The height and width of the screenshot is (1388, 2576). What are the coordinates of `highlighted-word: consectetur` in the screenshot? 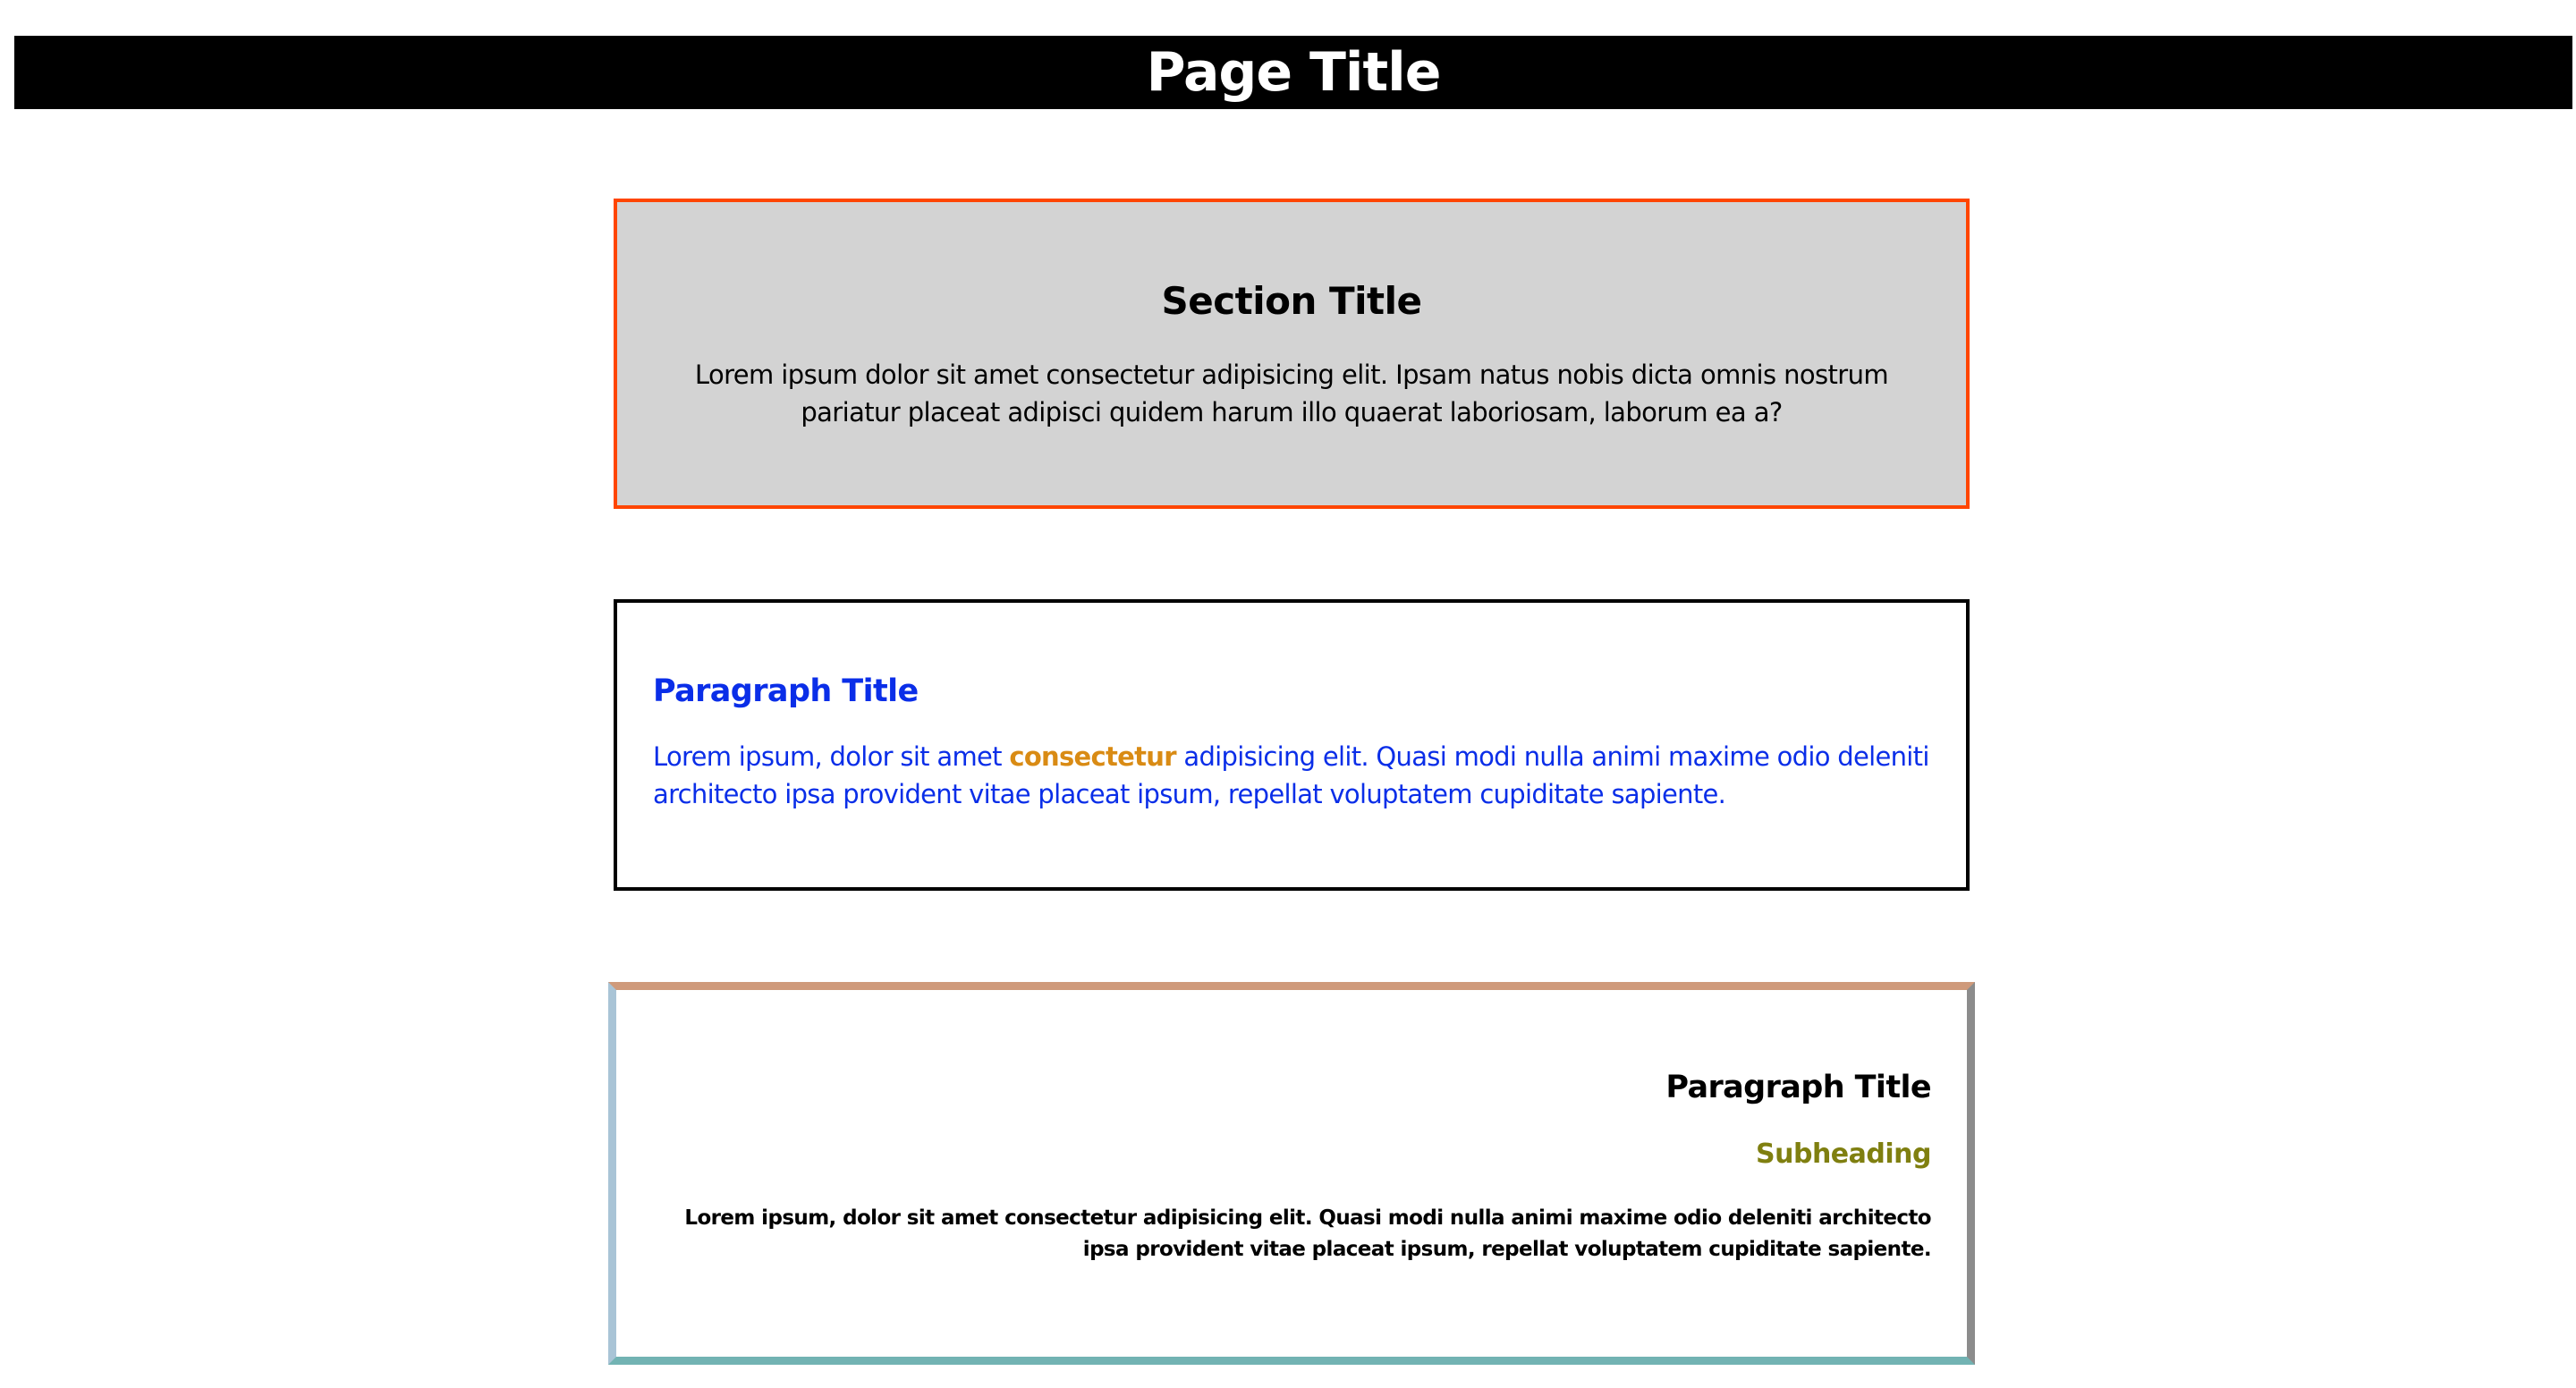 It's located at (1092, 757).